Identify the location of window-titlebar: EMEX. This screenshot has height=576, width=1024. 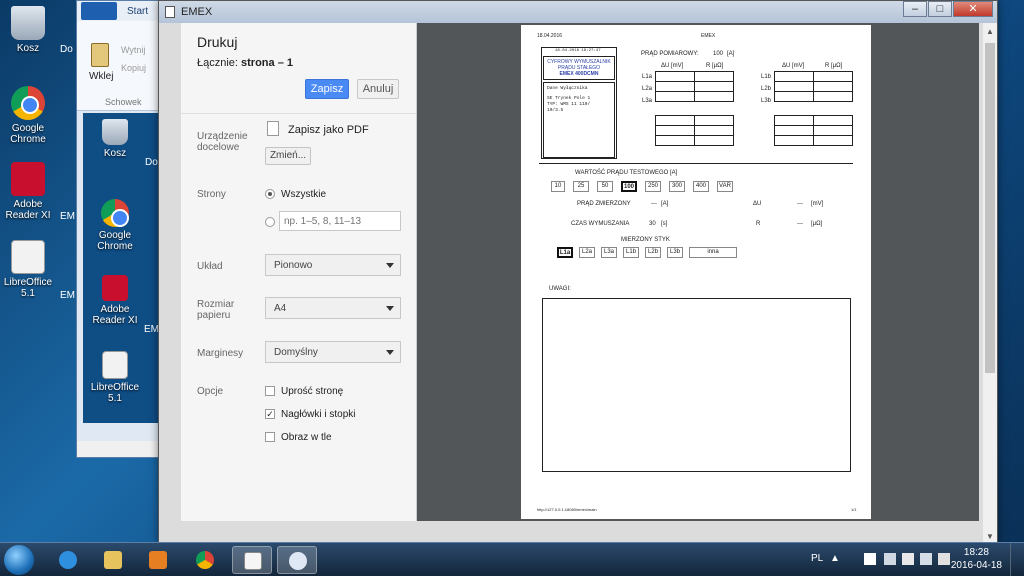
(578, 12).